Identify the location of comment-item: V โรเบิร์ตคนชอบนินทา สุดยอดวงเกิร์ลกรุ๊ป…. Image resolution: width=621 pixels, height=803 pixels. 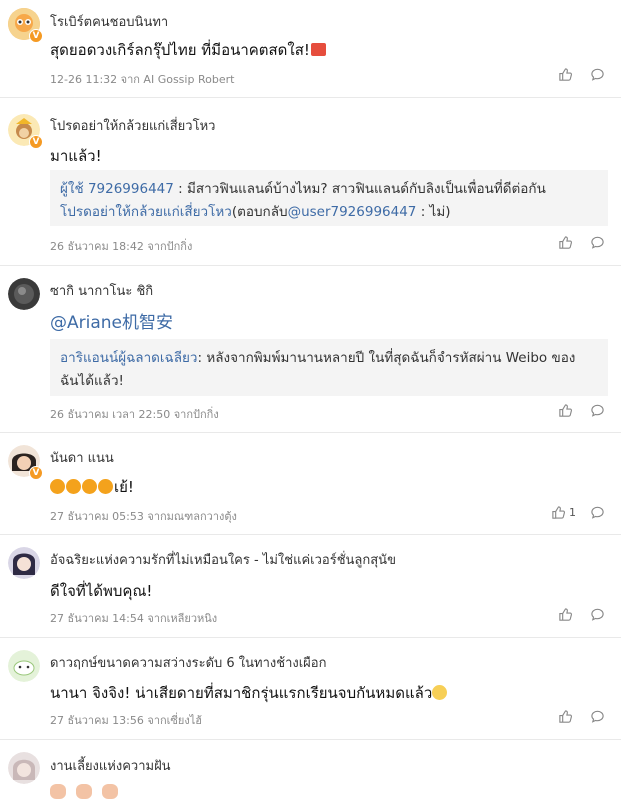
(310, 49).